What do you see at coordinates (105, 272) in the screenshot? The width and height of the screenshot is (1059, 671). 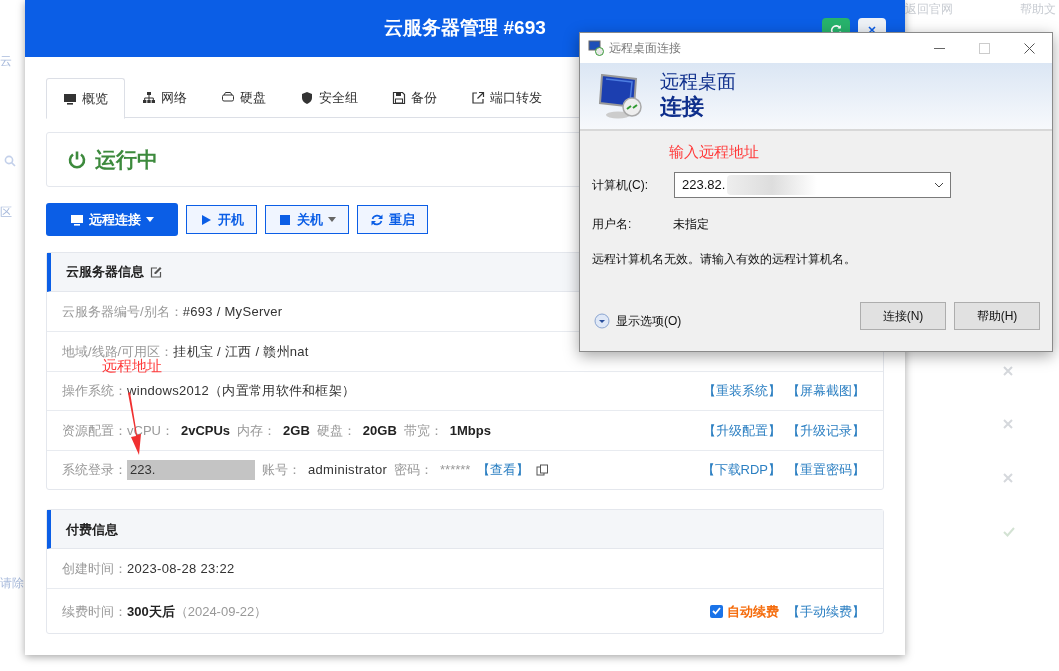 I see `card-title: 云服务器信息` at bounding box center [105, 272].